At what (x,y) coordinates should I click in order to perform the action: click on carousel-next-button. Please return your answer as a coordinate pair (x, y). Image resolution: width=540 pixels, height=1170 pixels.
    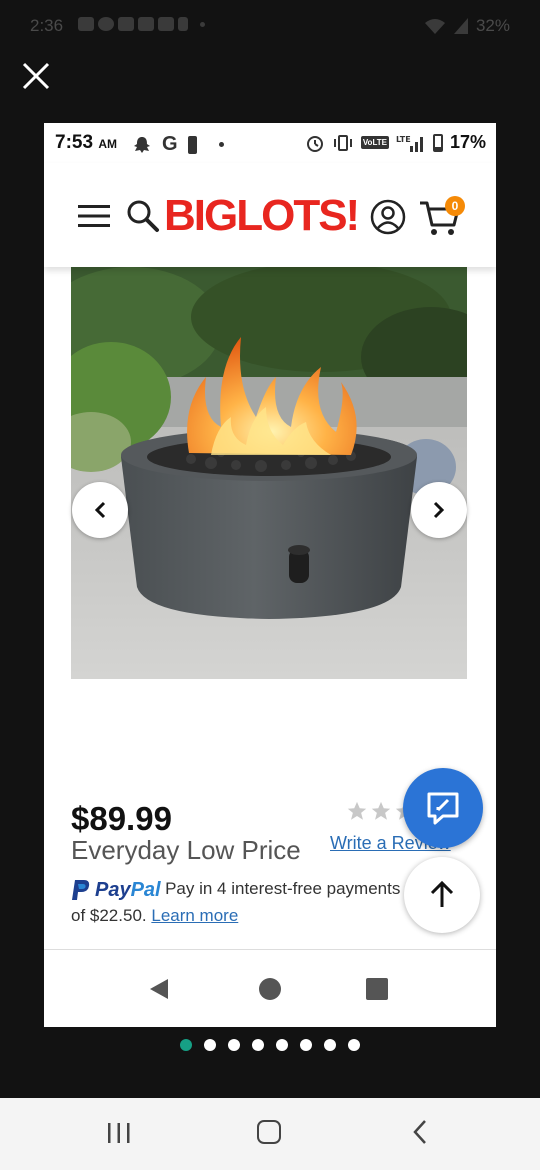
    Looking at the image, I should click on (439, 510).